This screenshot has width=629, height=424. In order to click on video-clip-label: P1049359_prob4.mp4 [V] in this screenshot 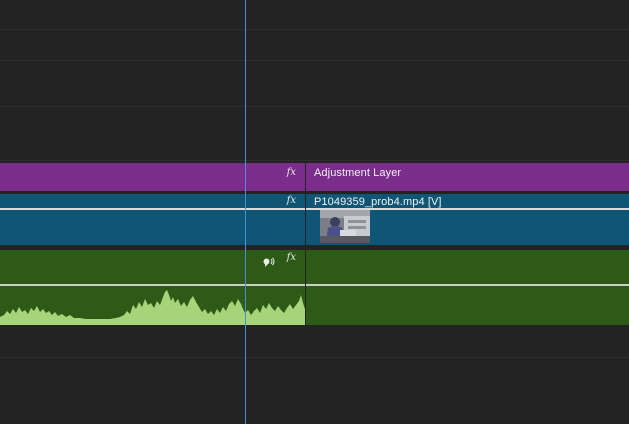, I will do `click(378, 202)`.